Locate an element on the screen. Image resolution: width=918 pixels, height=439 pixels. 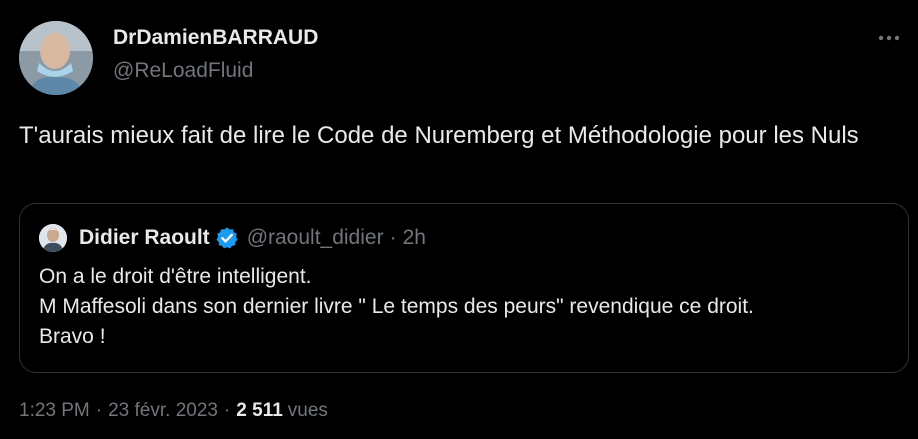
quoted-tweet-header: Didier Raoult @raoult_didier · 2h is located at coordinates (232, 238).